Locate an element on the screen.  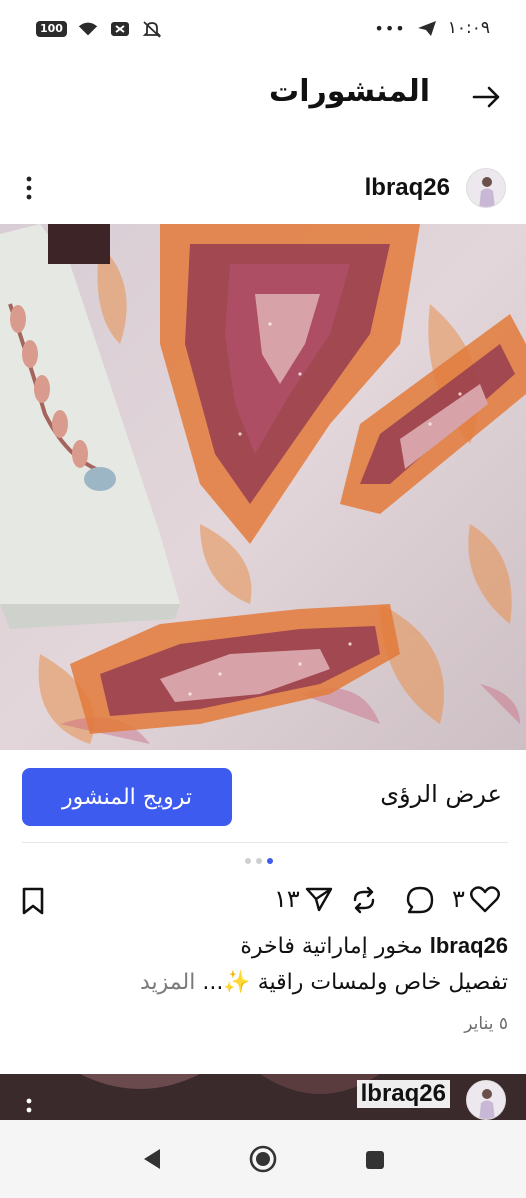
next-post-header: lbraq26 is located at coordinates (263, 1099).